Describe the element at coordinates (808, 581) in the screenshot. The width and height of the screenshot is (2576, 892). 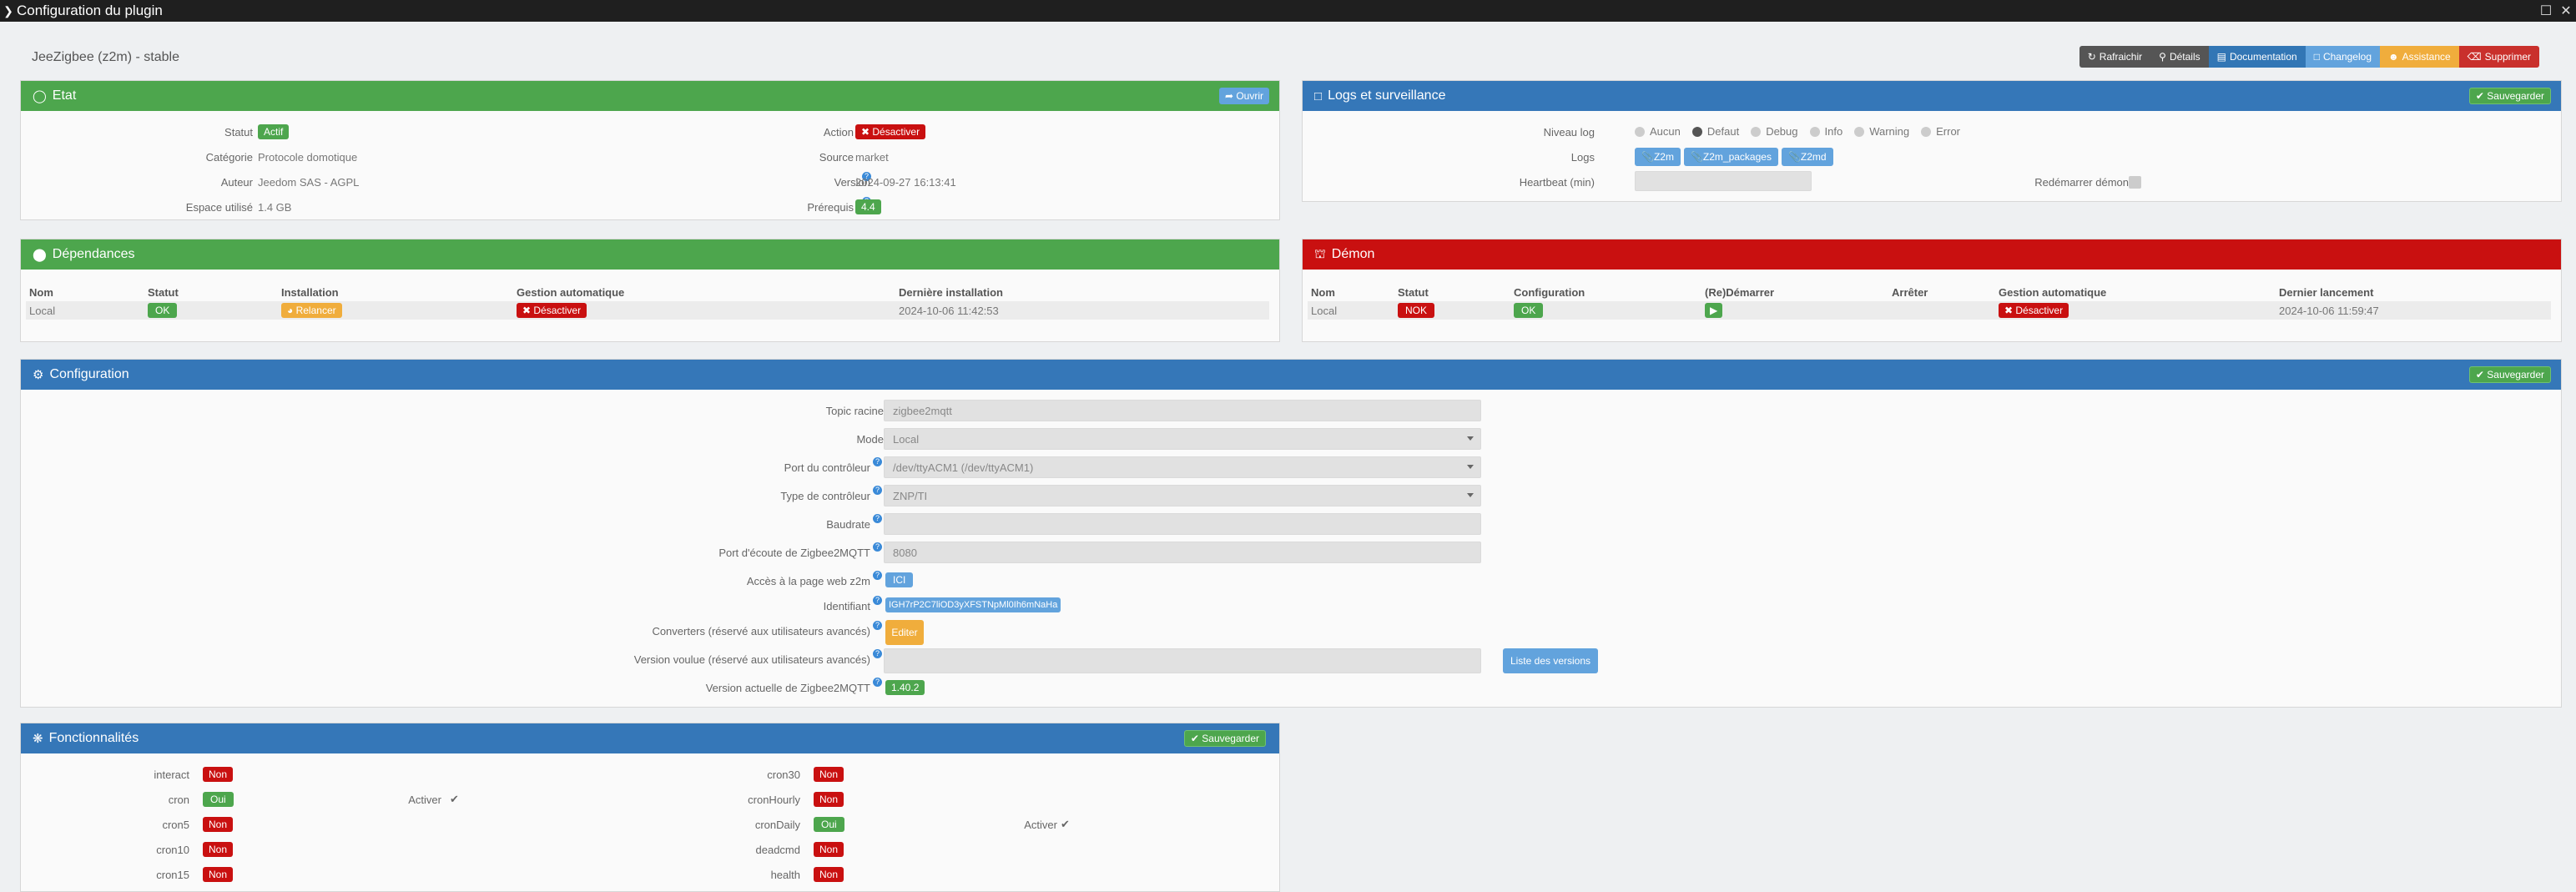
I see `acces-label: Accès à la page web z2m` at that location.